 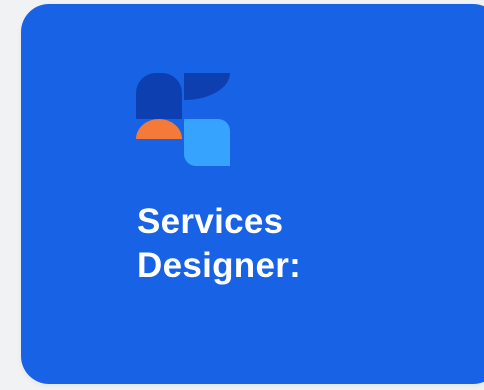 What do you see at coordinates (210, 221) in the screenshot?
I see `card-title-line-1: Services` at bounding box center [210, 221].